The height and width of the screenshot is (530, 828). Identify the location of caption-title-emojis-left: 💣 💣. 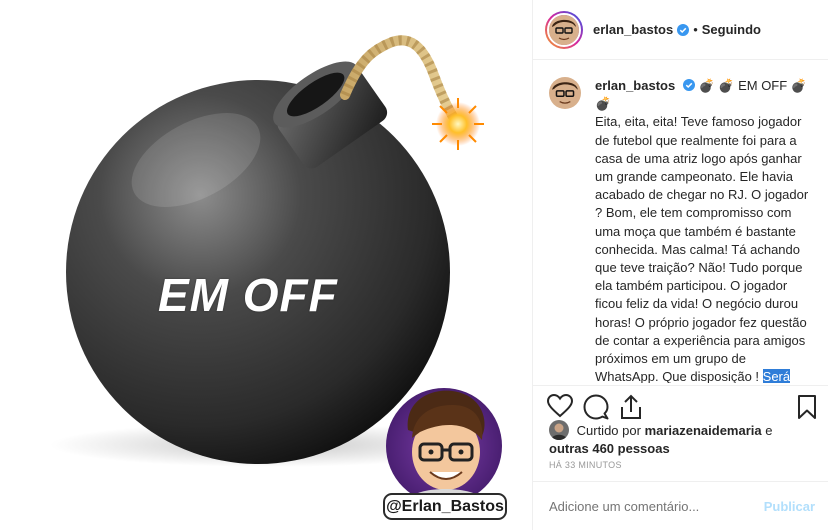
(716, 85).